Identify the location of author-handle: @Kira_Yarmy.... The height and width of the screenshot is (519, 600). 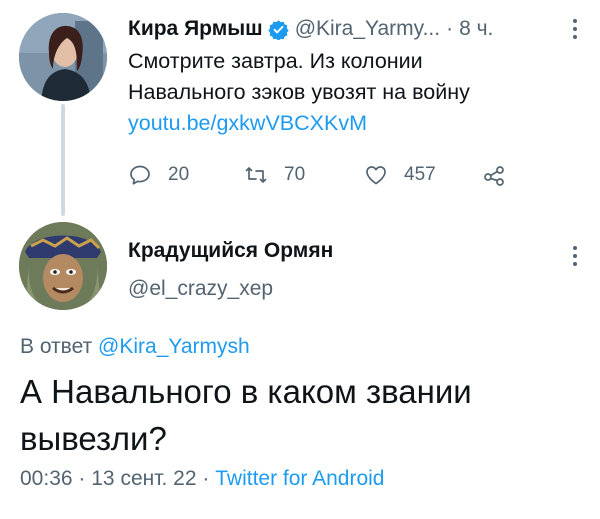
(367, 29).